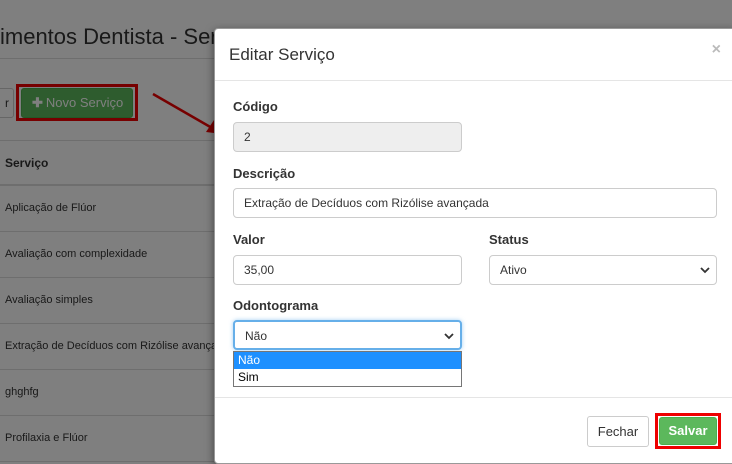  Describe the element at coordinates (347, 360) in the screenshot. I see `option-nao: Não` at that location.